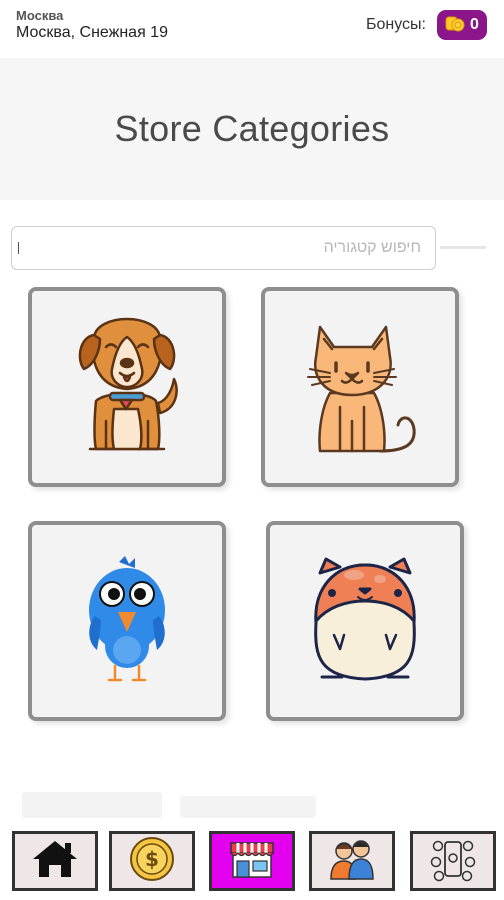 Image resolution: width=504 pixels, height=900 pixels. I want to click on nav-home-button, so click(55, 861).